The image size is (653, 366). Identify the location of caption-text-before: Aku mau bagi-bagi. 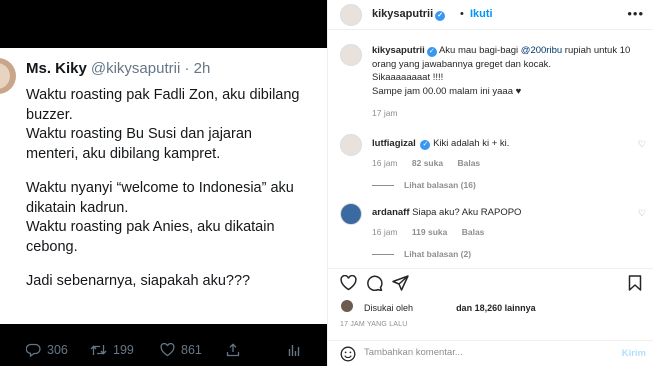
(478, 50).